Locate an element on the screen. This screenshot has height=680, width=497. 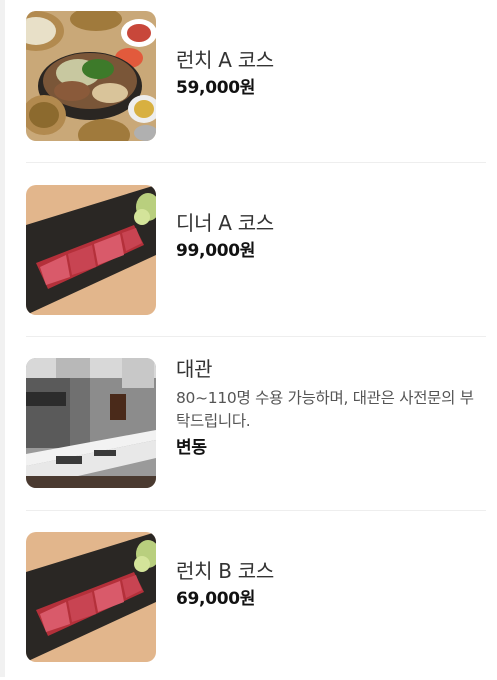
menu-item-description: 80~110명 수용 가능하며, 대관은 사전문의 부탁드립니다. is located at coordinates (325, 409).